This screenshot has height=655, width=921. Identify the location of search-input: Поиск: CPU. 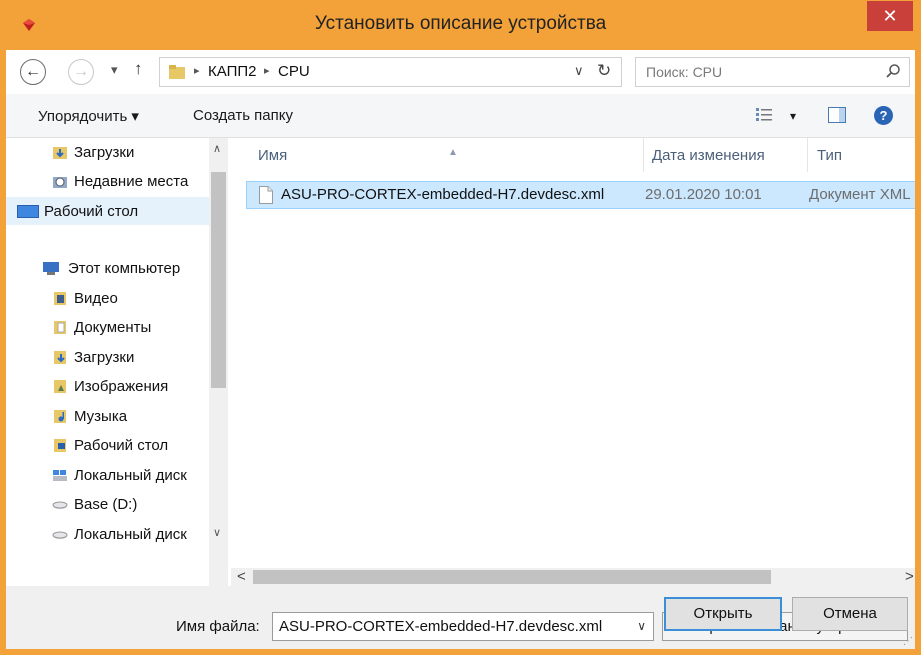
(772, 72).